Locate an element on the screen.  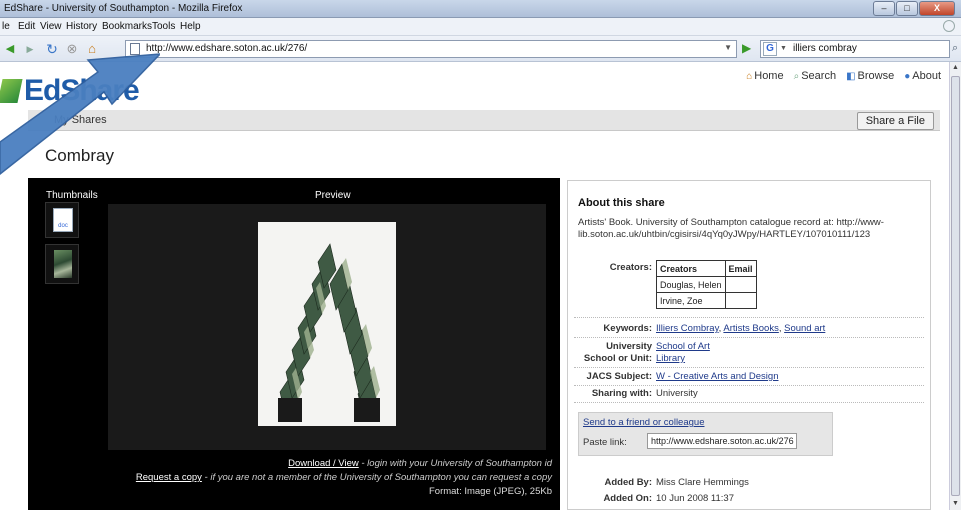
school-value-2: Library is located at coordinates (670, 358).